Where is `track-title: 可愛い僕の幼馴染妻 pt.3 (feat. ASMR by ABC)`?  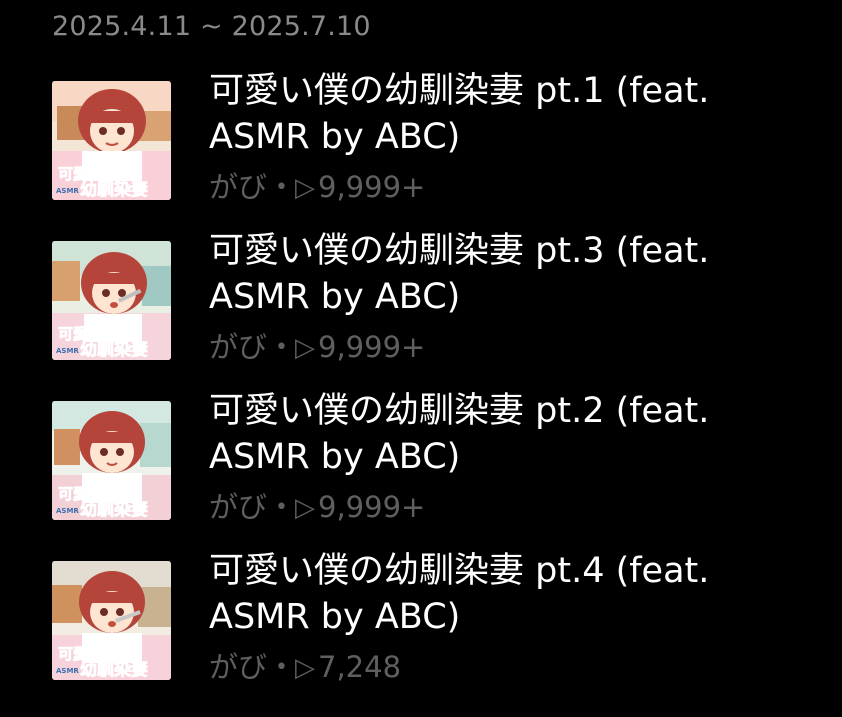 track-title: 可愛い僕の幼馴染妻 pt.3 (feat. ASMR by ABC) is located at coordinates (459, 274).